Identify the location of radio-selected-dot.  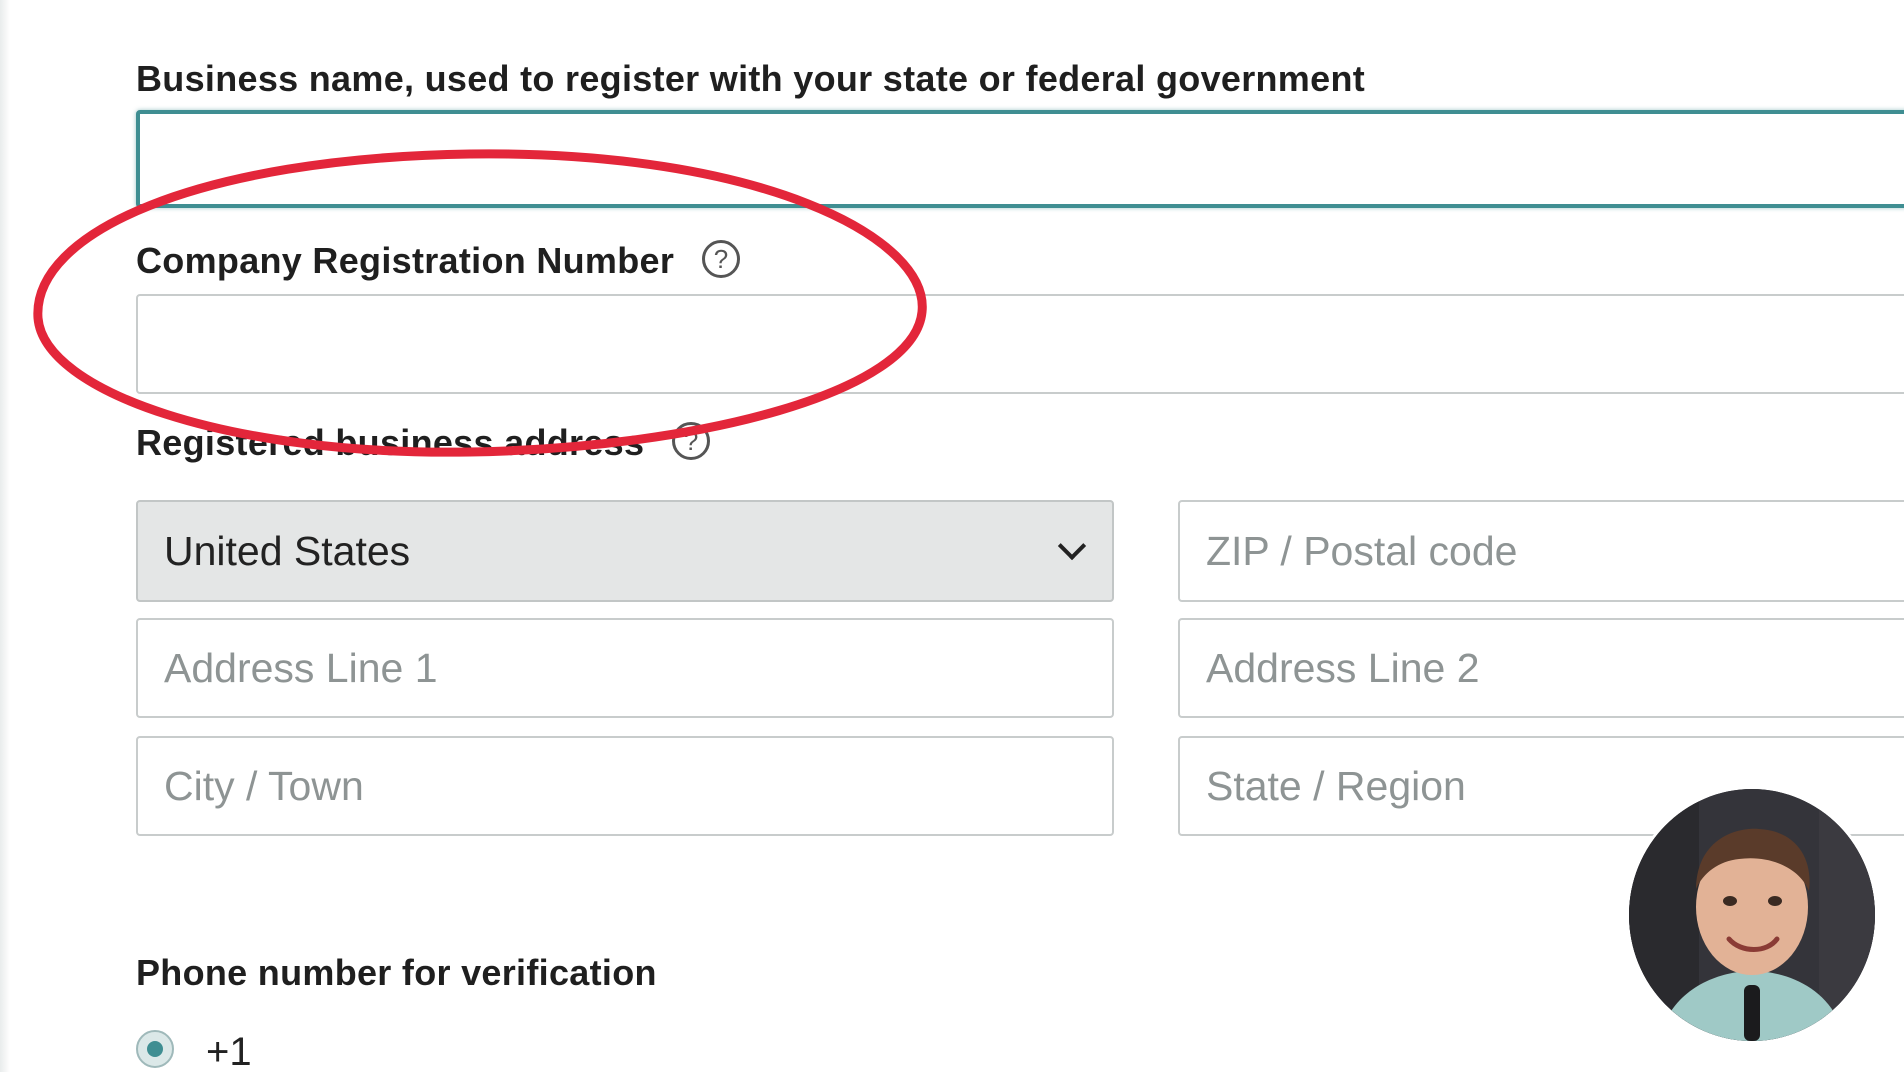
(155, 1049).